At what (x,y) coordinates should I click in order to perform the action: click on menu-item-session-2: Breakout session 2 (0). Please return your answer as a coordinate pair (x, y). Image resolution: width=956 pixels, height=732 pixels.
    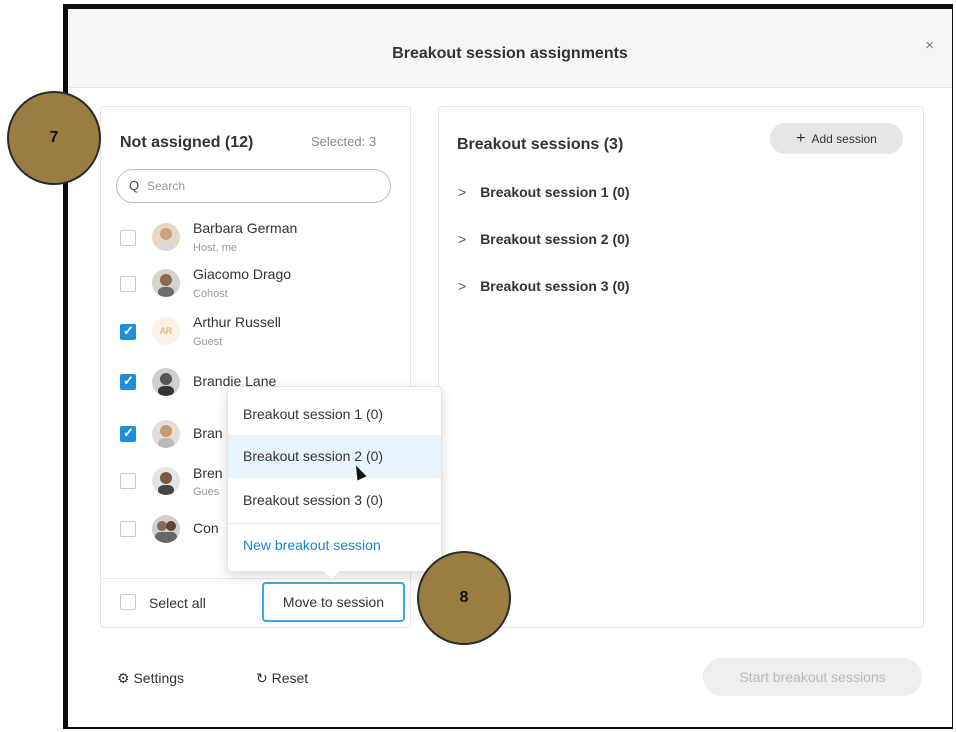
    Looking at the image, I should click on (334, 456).